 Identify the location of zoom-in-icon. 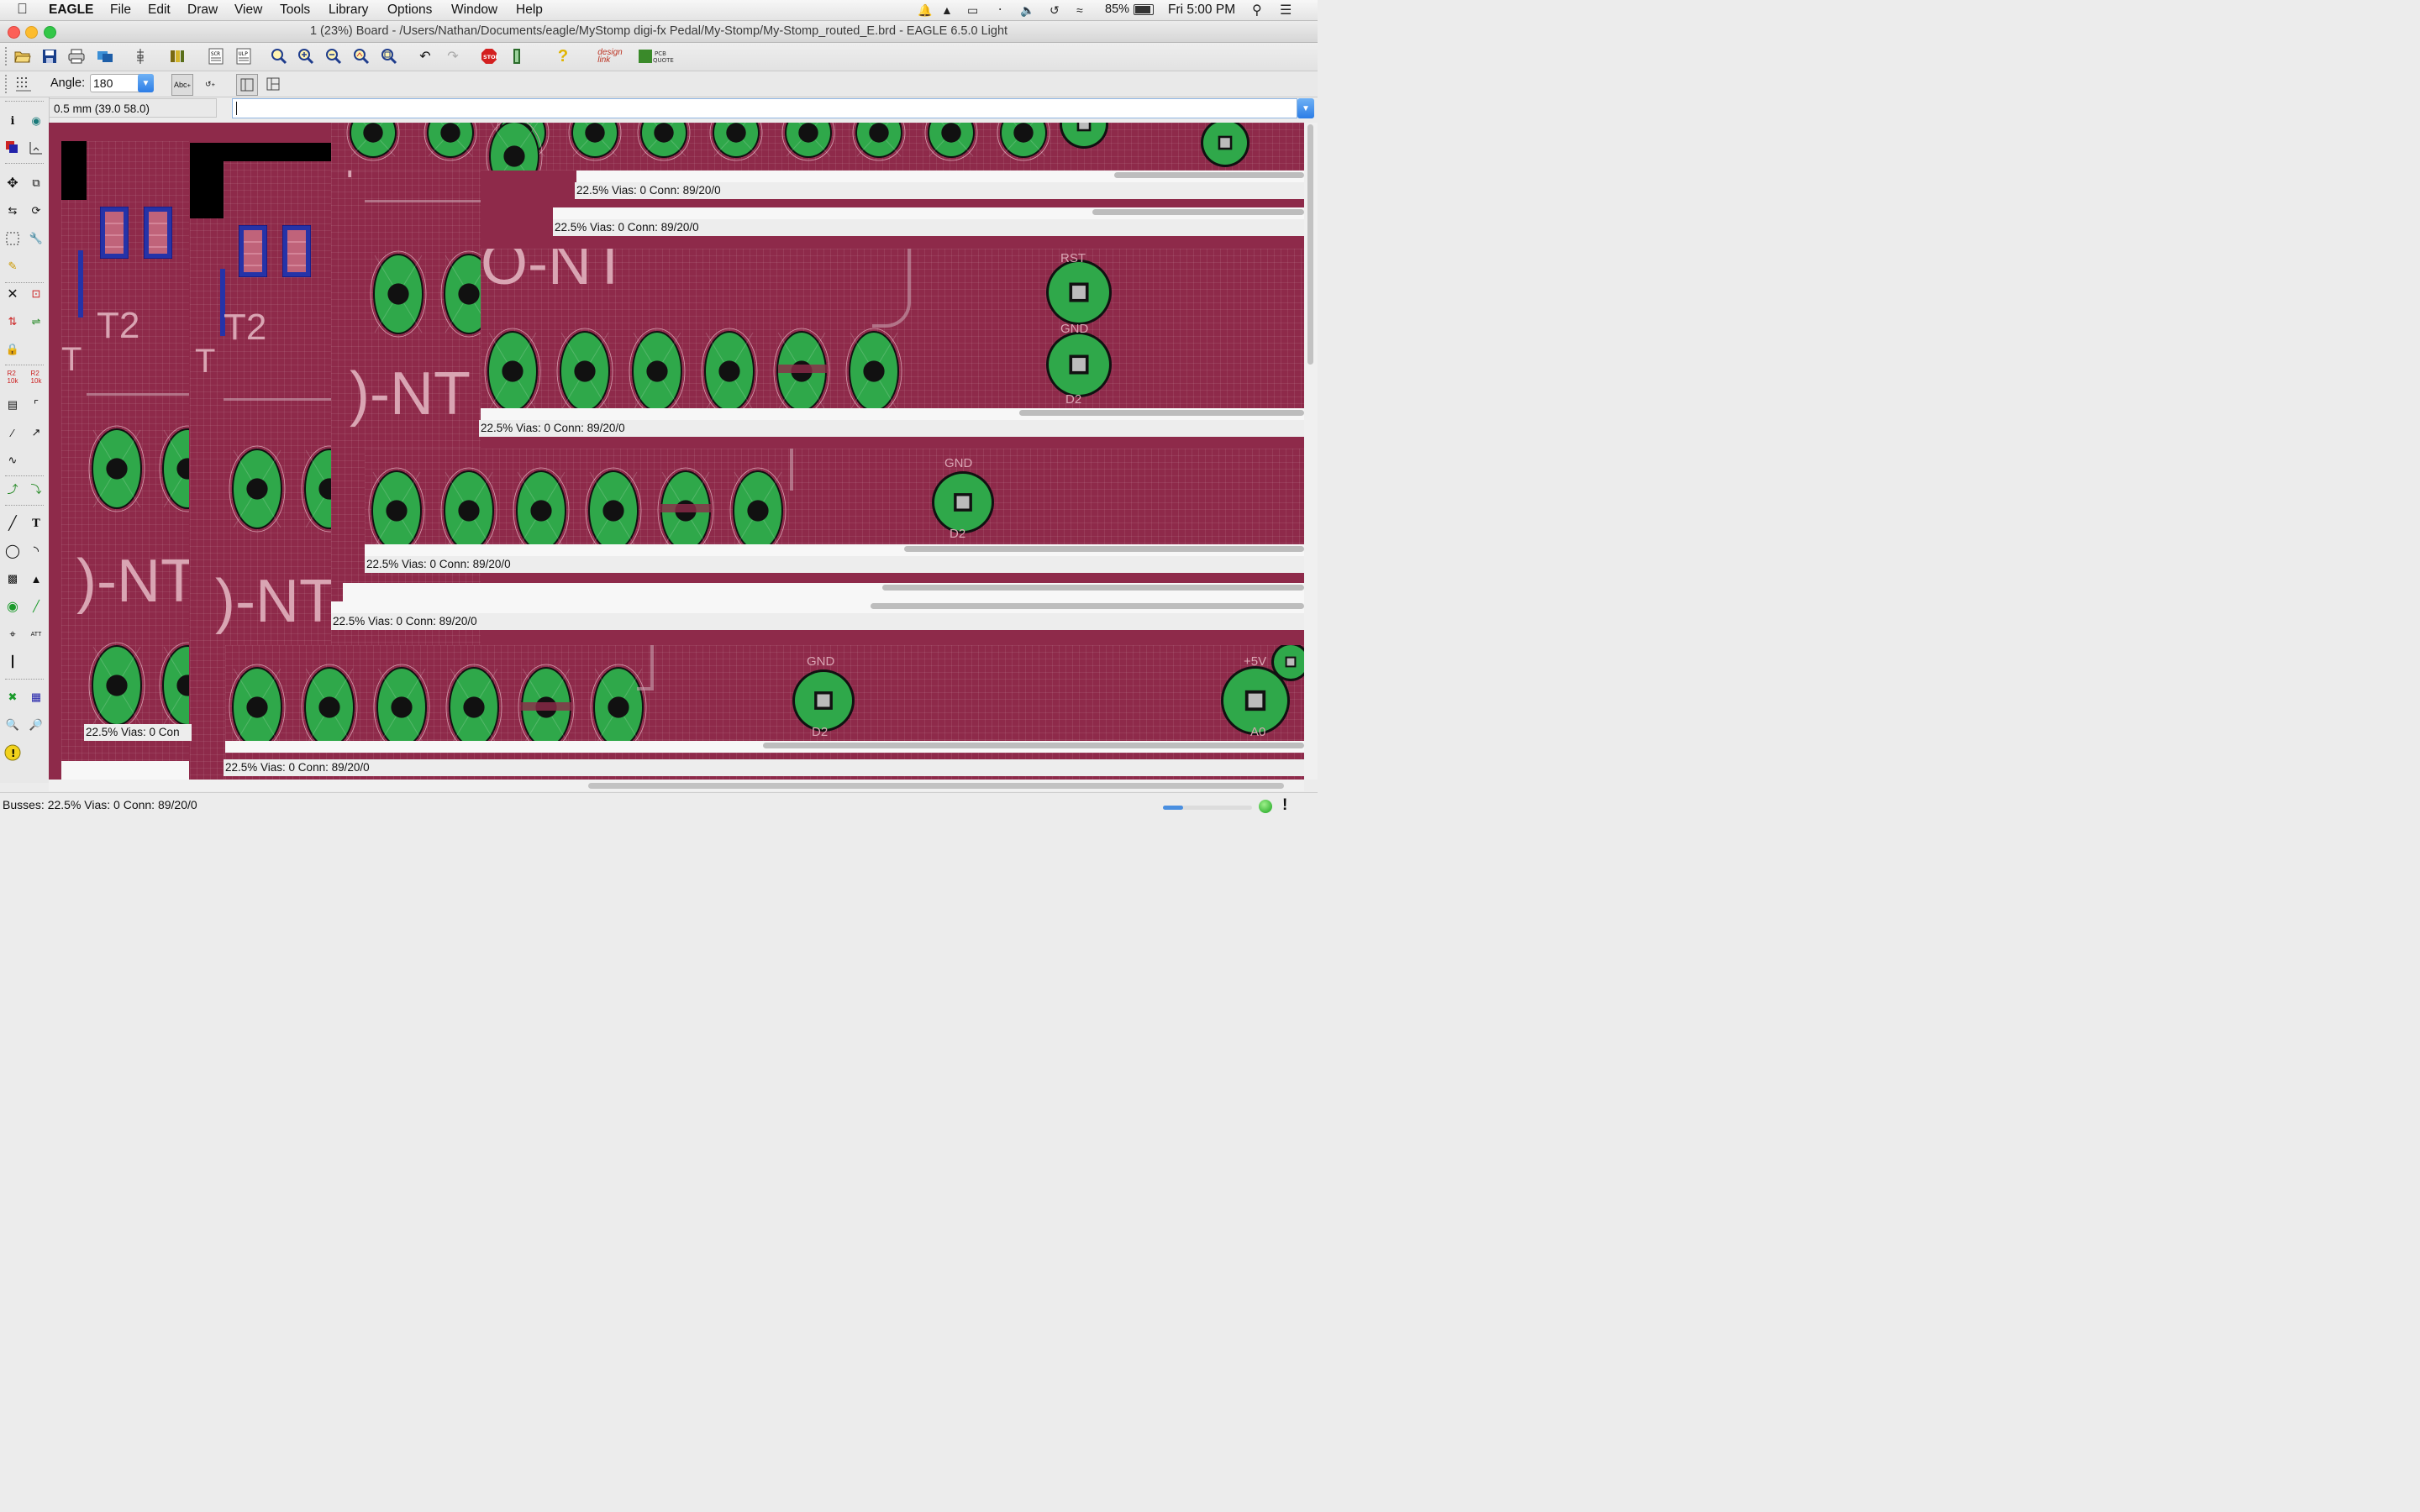
(306, 56).